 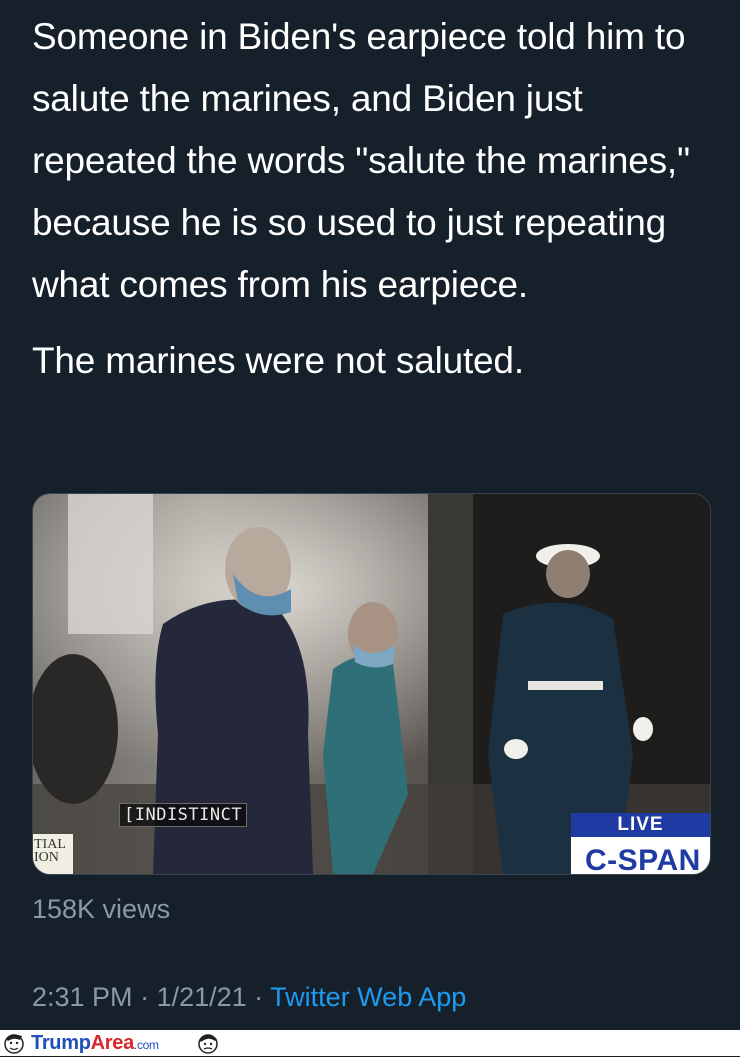 What do you see at coordinates (112, 1043) in the screenshot?
I see `watermark-brand-part2: Area` at bounding box center [112, 1043].